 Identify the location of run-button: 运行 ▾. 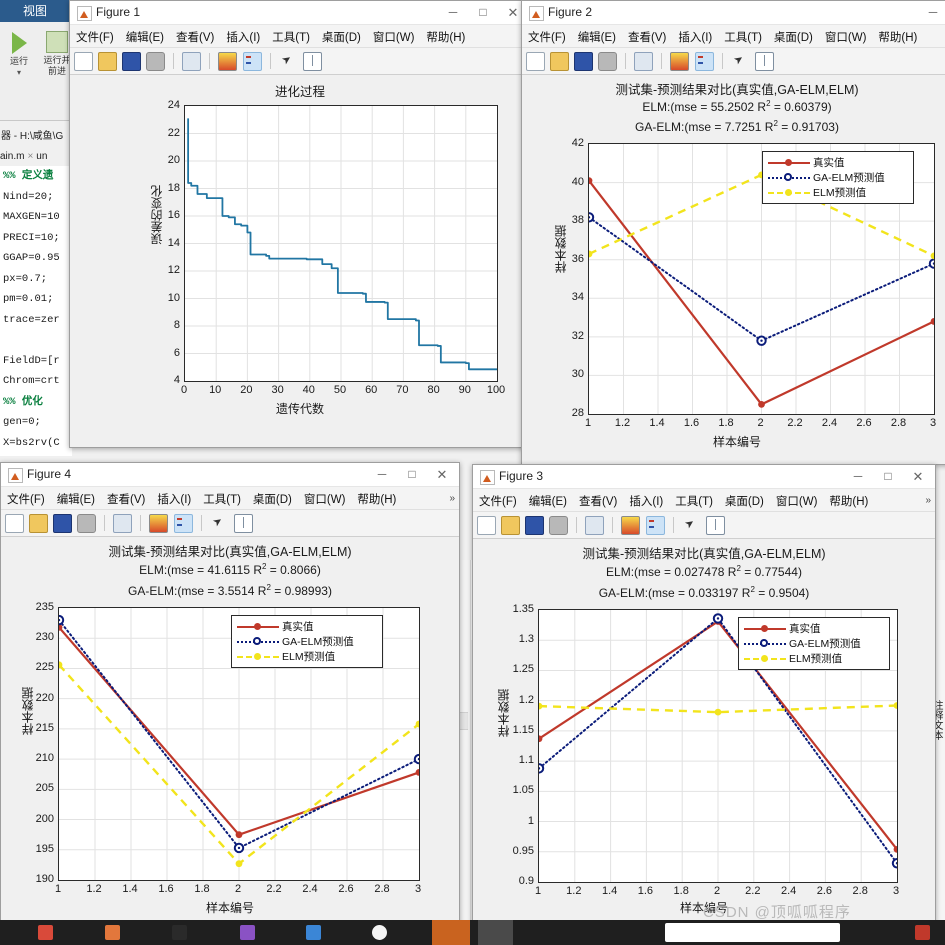
(19, 53).